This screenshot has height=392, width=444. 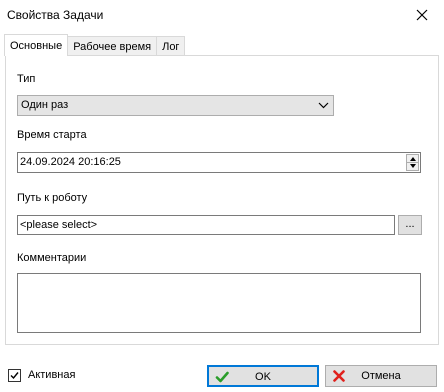 What do you see at coordinates (413, 166) in the screenshot?
I see `spin-down-icon` at bounding box center [413, 166].